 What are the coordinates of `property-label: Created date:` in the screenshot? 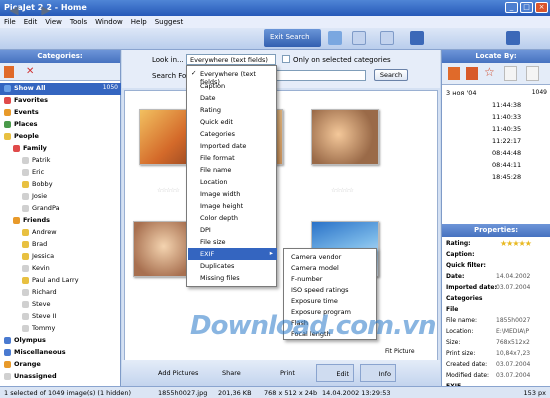 It's located at (467, 364).